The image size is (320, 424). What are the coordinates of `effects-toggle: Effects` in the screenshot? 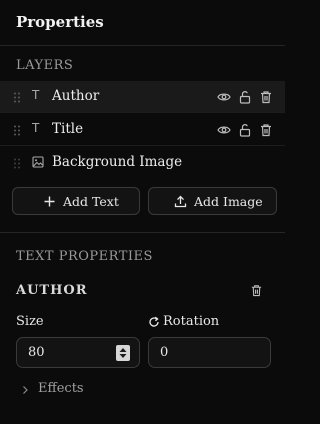 It's located at (78, 390).